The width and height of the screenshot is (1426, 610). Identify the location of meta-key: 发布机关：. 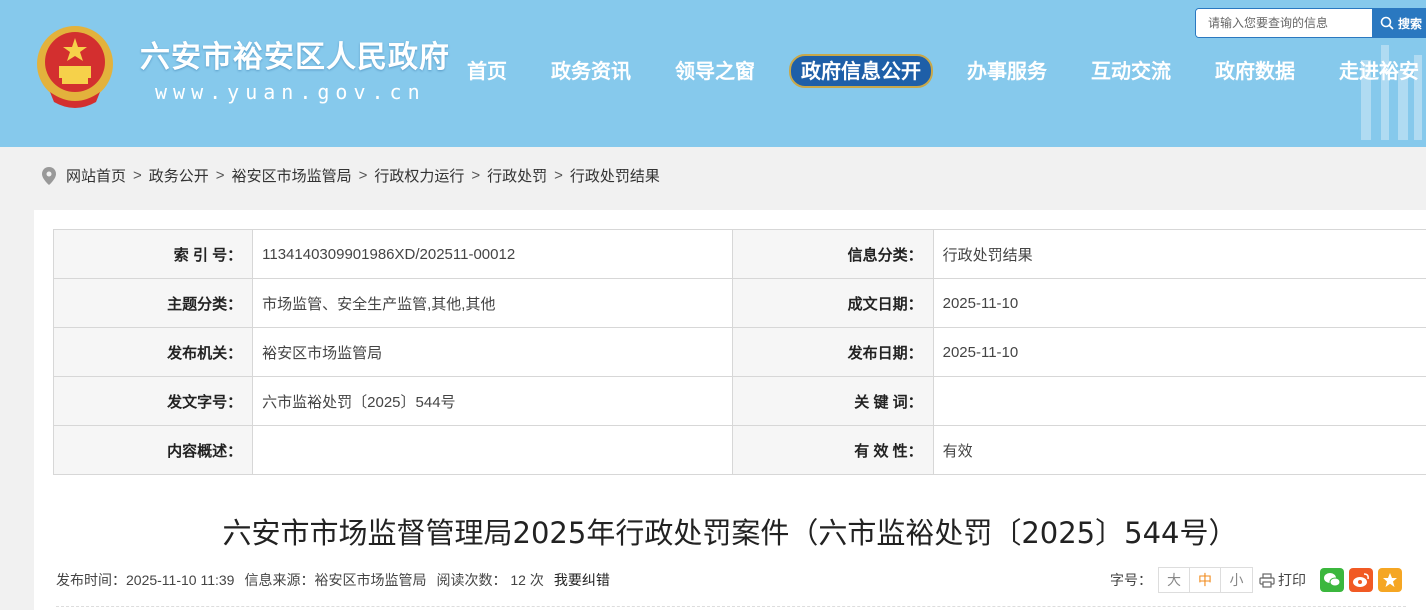
(153, 352).